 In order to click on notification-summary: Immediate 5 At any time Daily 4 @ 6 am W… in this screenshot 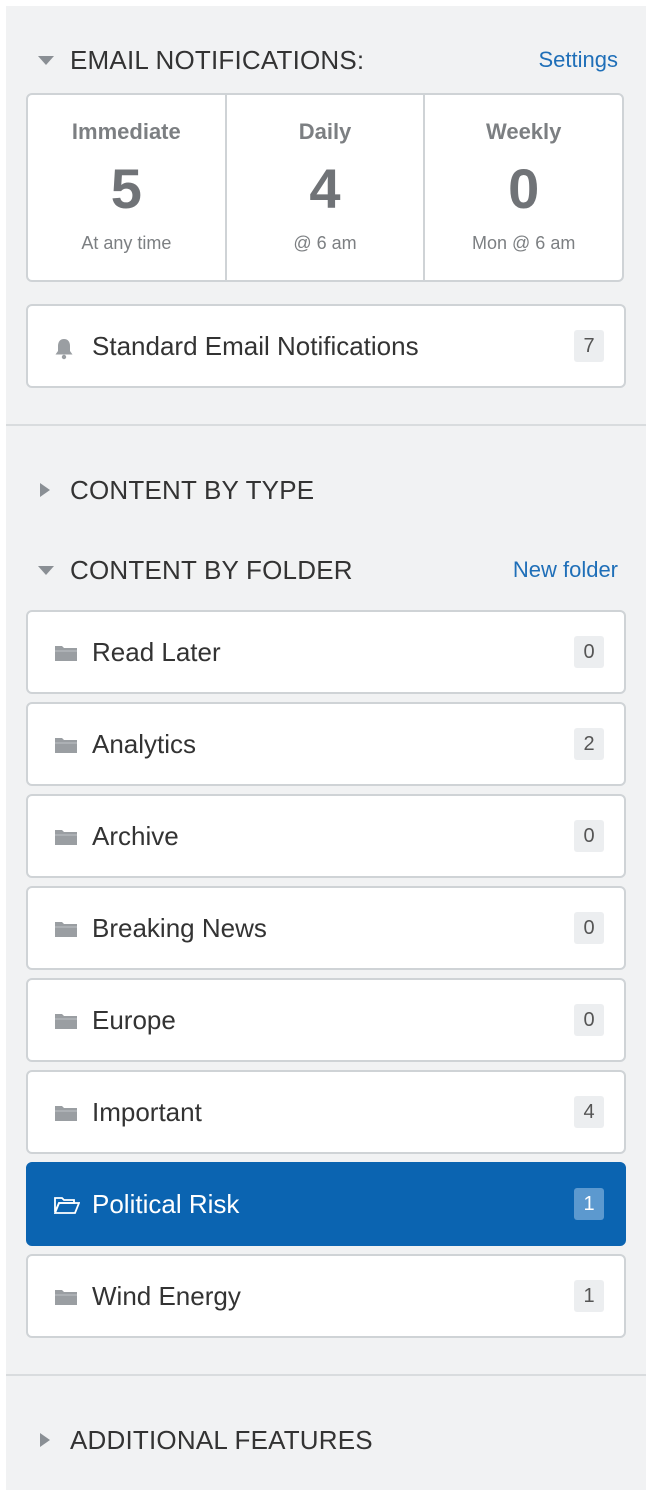, I will do `click(325, 187)`.